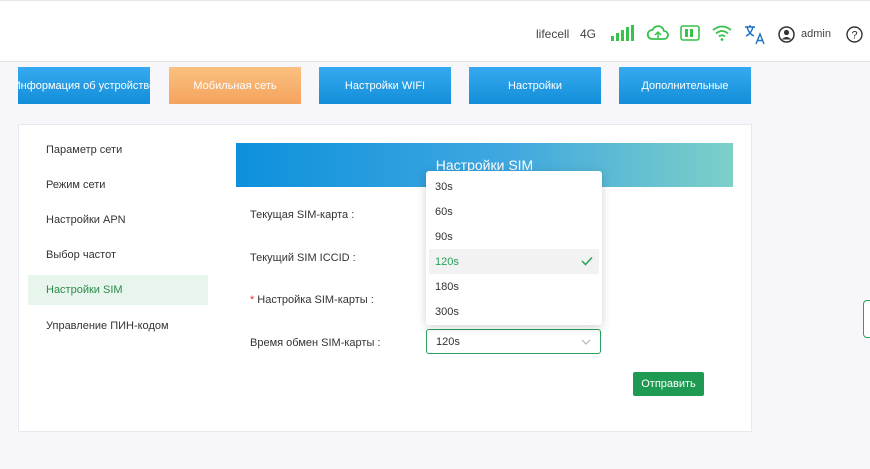 The image size is (870, 469). Describe the element at coordinates (303, 258) in the screenshot. I see `iccid-label: Текущий SIM ICCID :` at that location.